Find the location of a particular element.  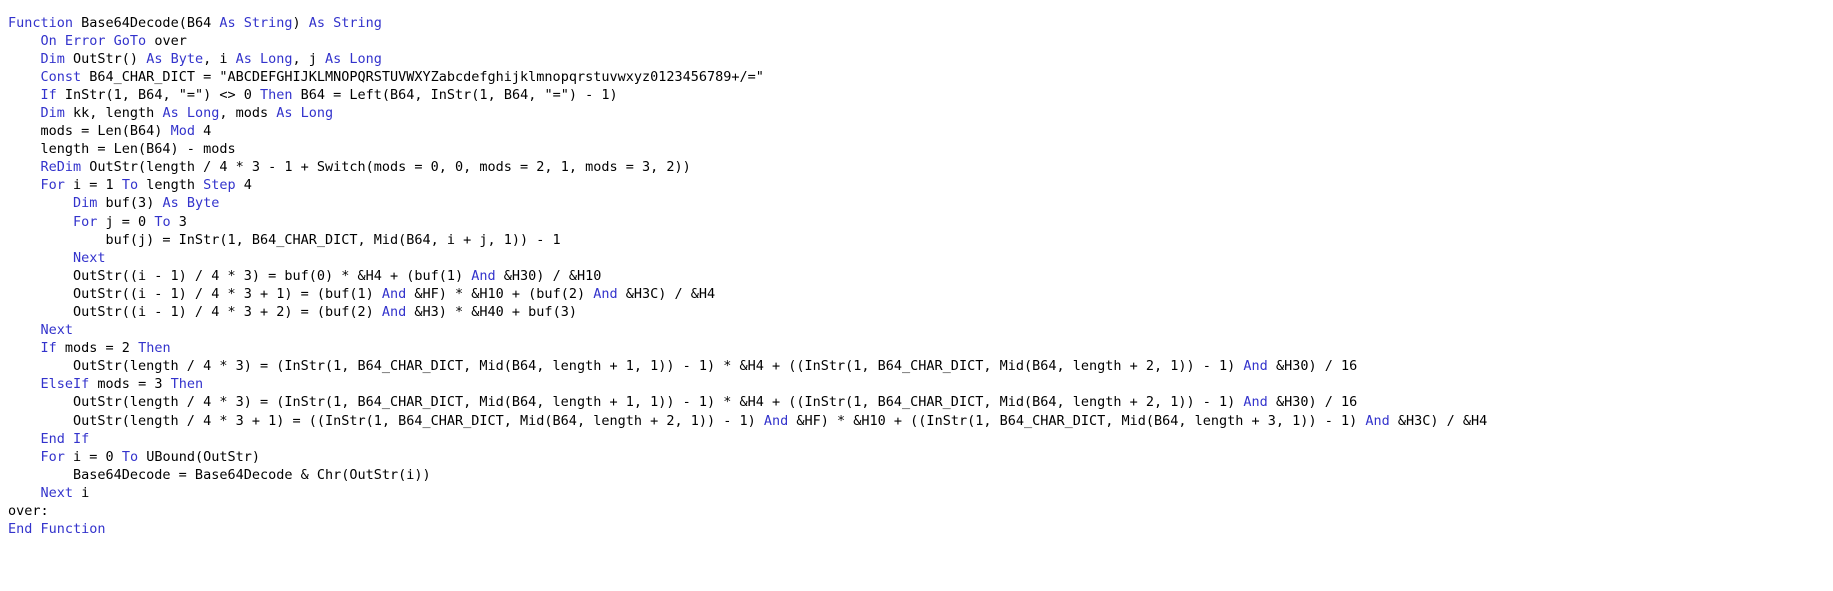

code-keyword: Function is located at coordinates (41, 22).